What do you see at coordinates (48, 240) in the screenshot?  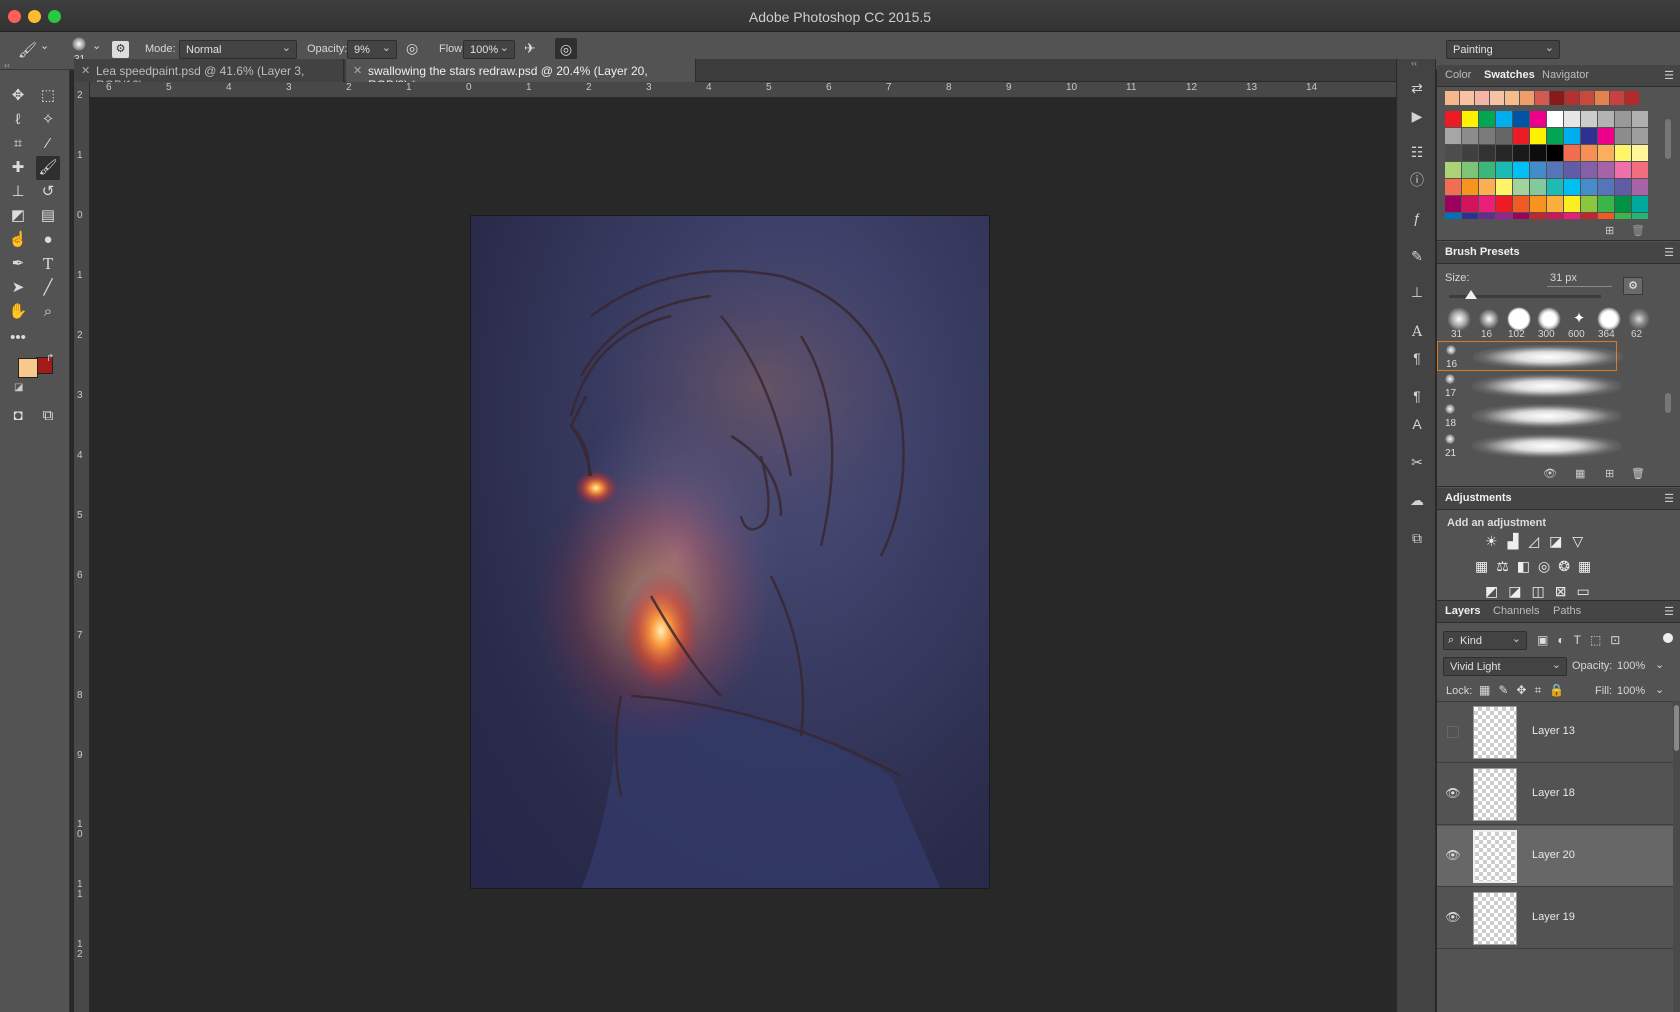 I see `dodge-tool-icon: ●` at bounding box center [48, 240].